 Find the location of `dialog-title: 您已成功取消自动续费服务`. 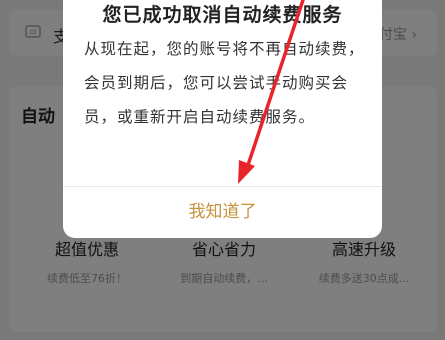

dialog-title: 您已成功取消自动续费服务 is located at coordinates (222, 15).